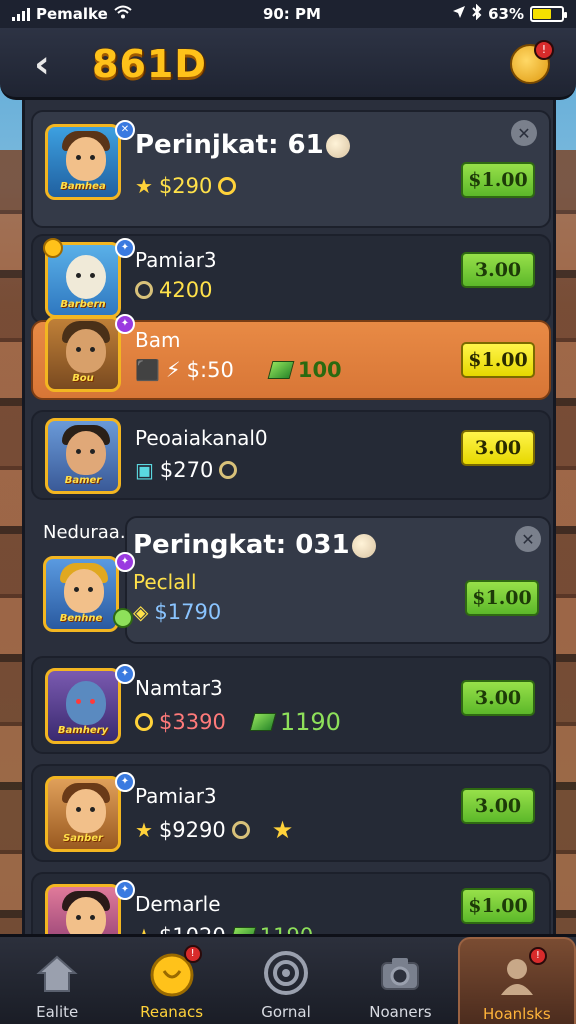  What do you see at coordinates (291, 455) in the screenshot?
I see `list-item: Bamer Peoaiakanal0 ▣ $270 3.00` at bounding box center [291, 455].